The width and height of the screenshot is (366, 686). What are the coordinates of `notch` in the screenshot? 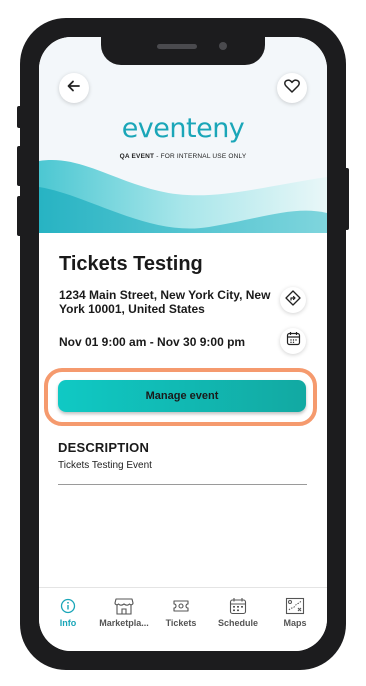 It's located at (183, 51).